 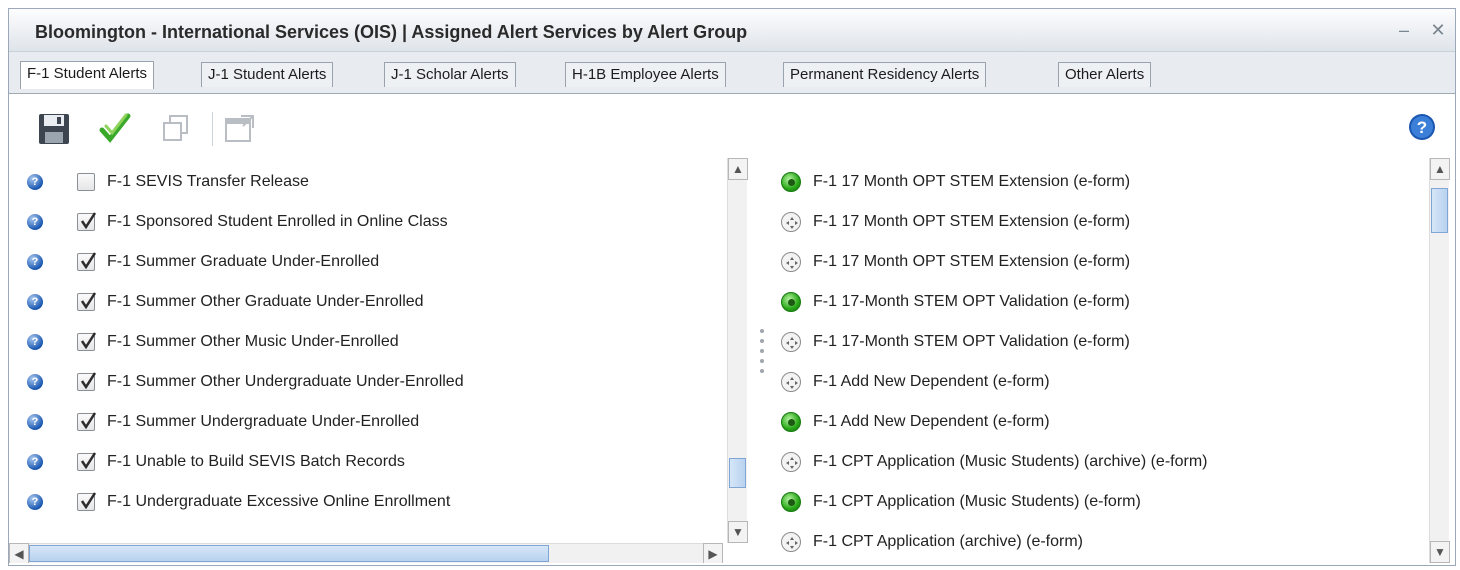 I want to click on service-label: F-1 CPT Application (archive) (e-form), so click(x=948, y=541).